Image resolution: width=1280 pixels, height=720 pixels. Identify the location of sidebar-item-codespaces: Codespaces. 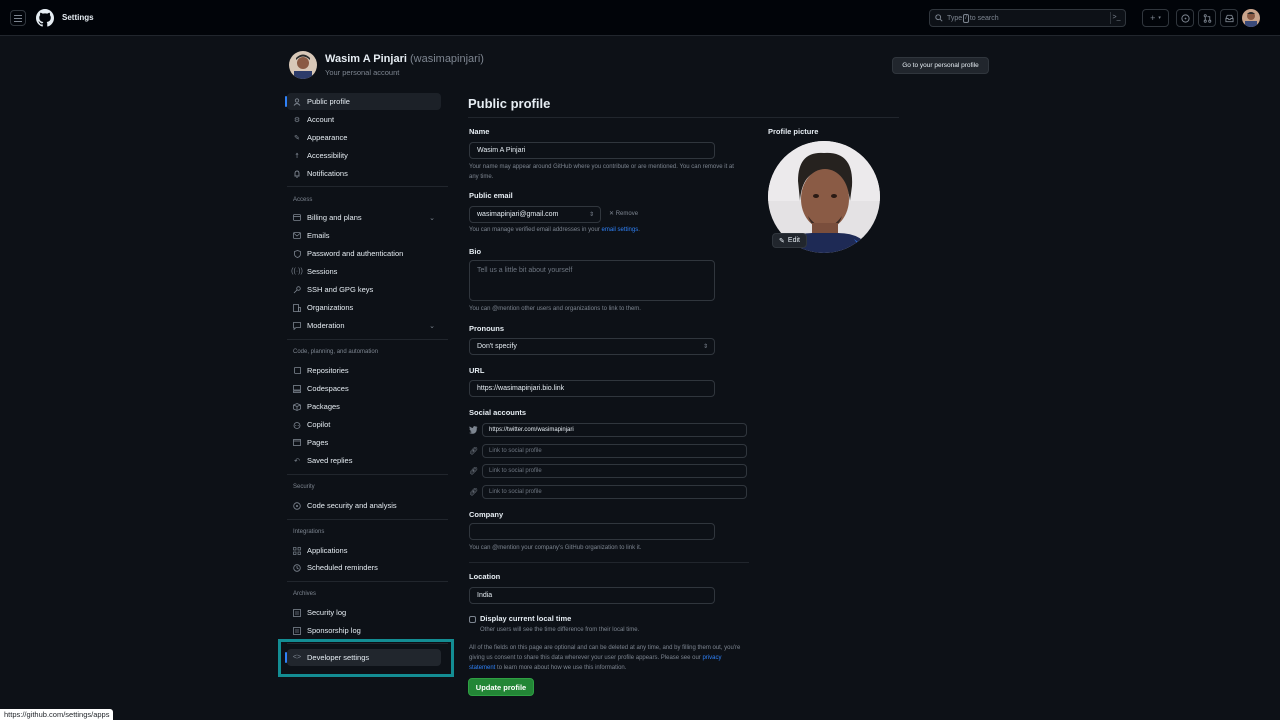
(364, 388).